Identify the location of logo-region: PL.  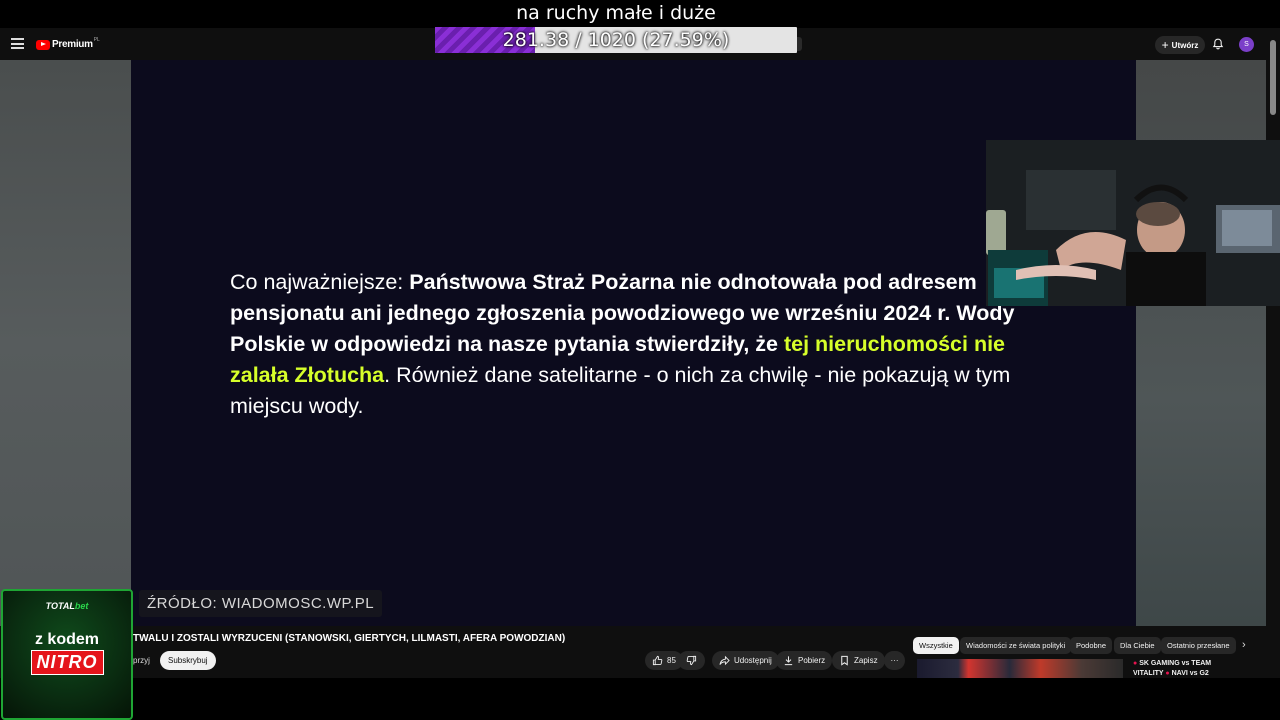
(96, 39).